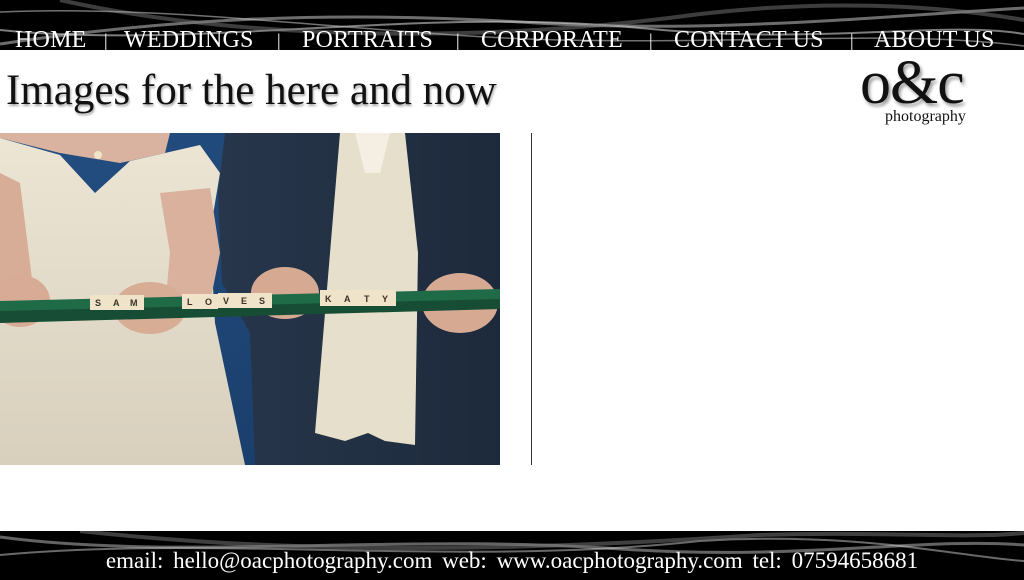 This screenshot has height=580, width=1024. Describe the element at coordinates (189, 38) in the screenshot. I see `nav-weddings: WEDDINGS` at that location.